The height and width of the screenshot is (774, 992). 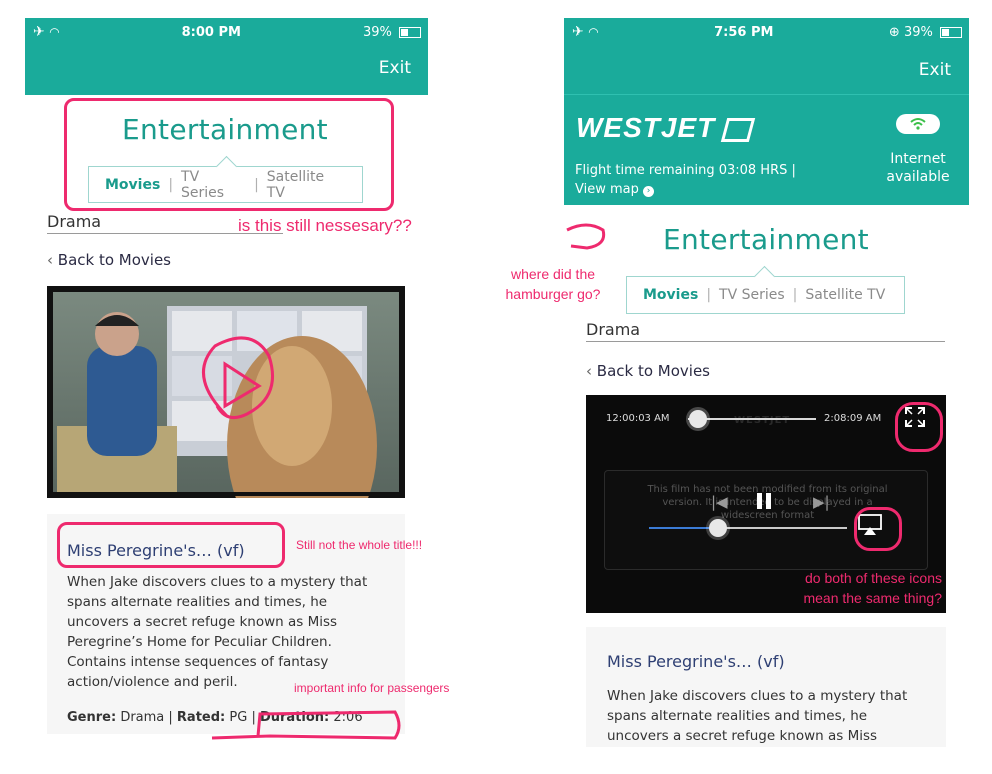 What do you see at coordinates (821, 502) in the screenshot?
I see `skip-forward-icon: ▶|` at bounding box center [821, 502].